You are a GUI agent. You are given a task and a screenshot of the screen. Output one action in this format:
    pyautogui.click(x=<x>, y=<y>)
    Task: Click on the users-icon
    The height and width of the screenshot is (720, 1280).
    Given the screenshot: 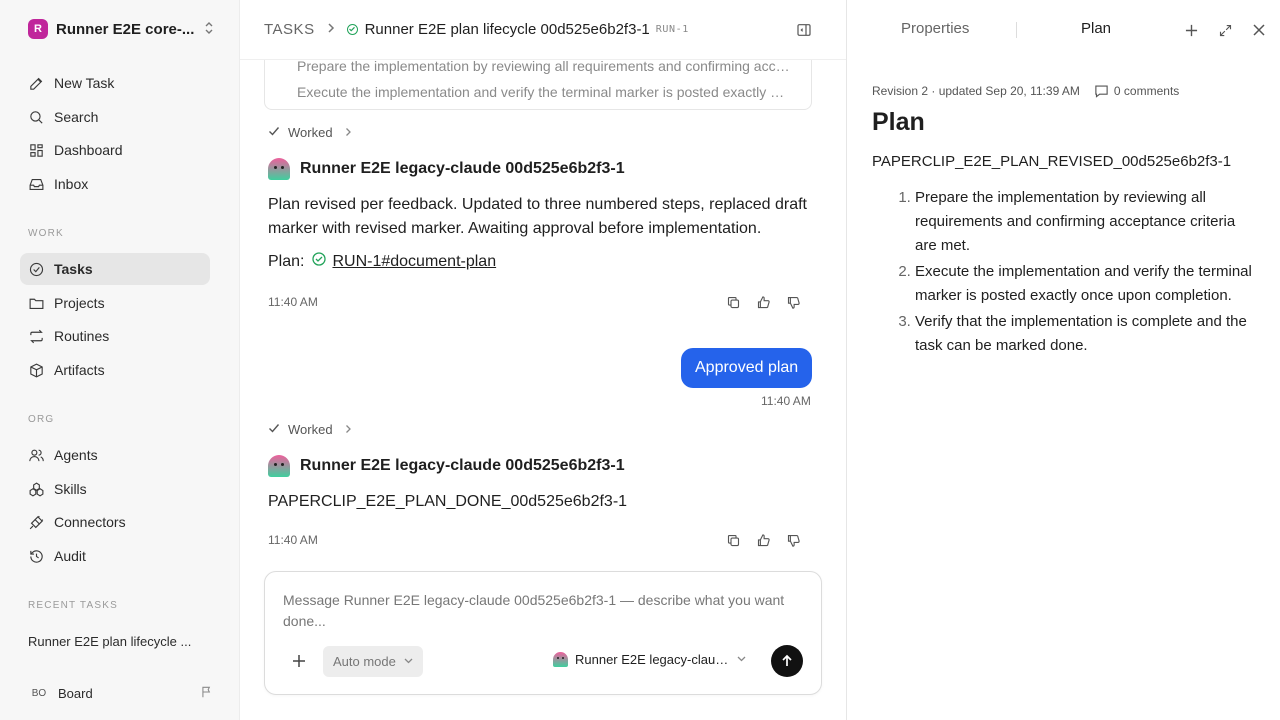 What is the action you would take?
    pyautogui.click(x=36, y=455)
    